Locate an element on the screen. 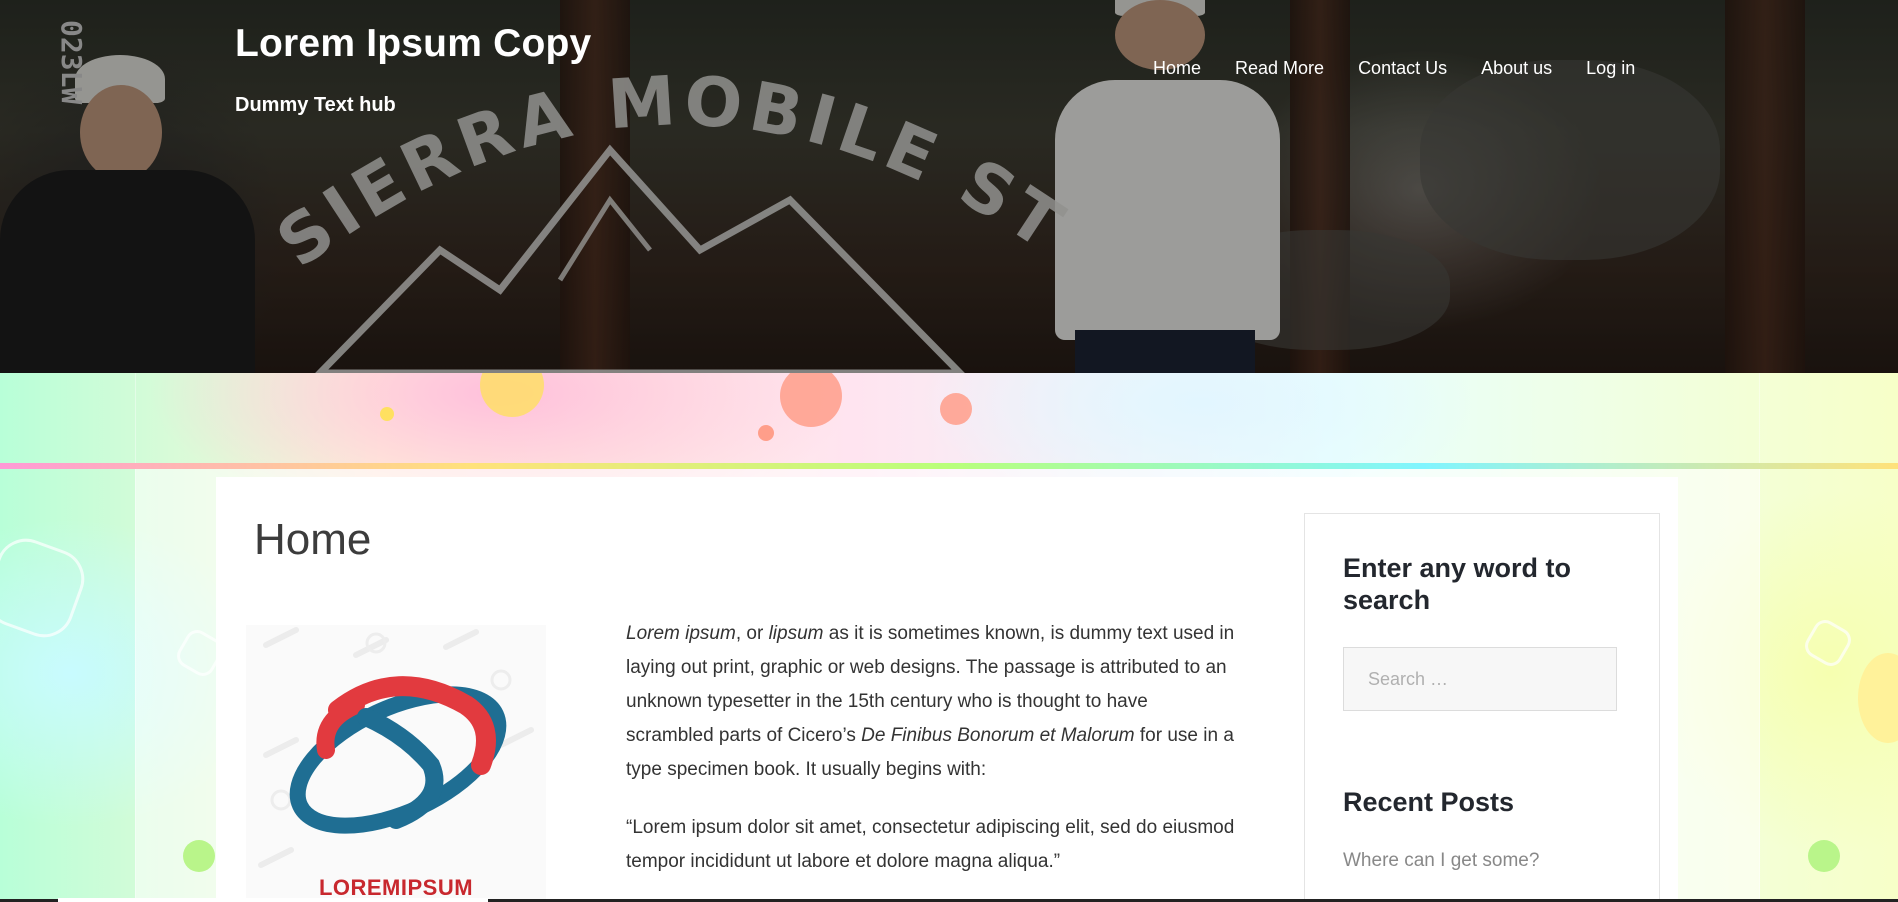 Image resolution: width=1898 pixels, height=902 pixels. emphasis: De Finibus Bonorum et Malorum is located at coordinates (998, 735).